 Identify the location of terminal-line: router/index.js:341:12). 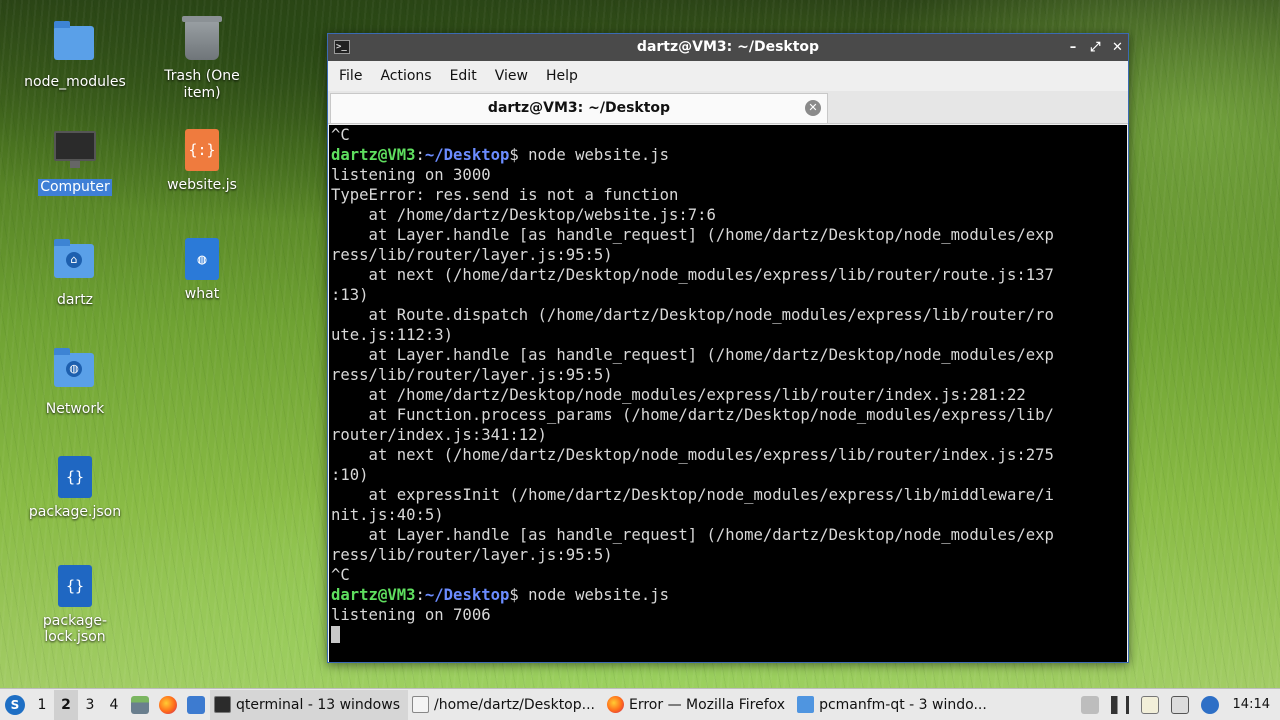
(439, 435).